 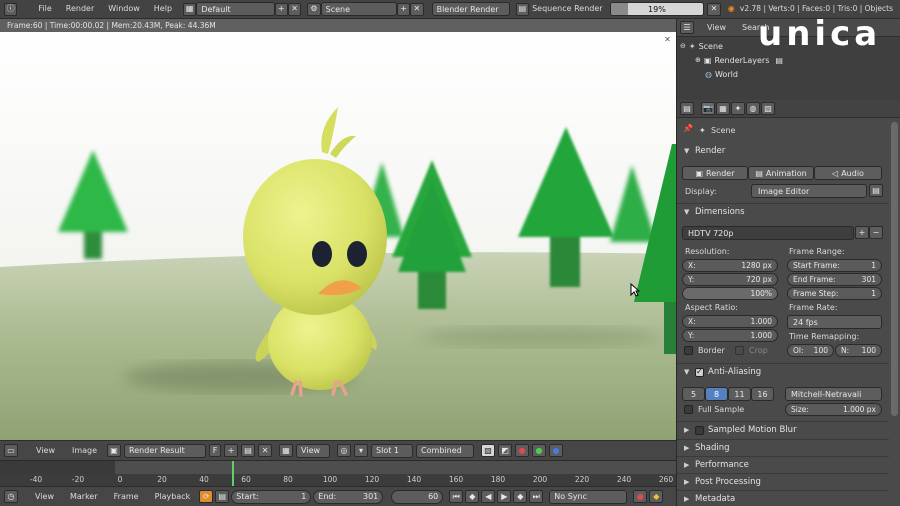 I want to click on dimensions-panel-header: ▼ Dimensions, so click(x=782, y=212).